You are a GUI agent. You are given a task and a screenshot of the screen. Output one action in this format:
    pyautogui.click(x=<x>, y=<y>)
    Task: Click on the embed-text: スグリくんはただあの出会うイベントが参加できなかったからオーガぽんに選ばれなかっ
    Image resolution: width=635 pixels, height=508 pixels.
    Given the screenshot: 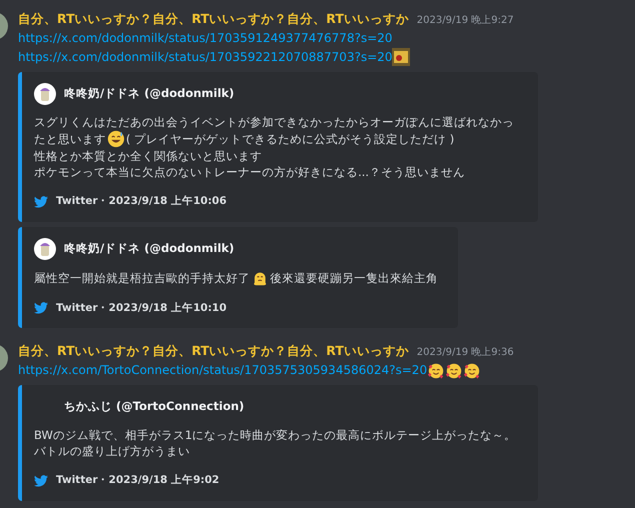 What is the action you would take?
    pyautogui.click(x=274, y=122)
    